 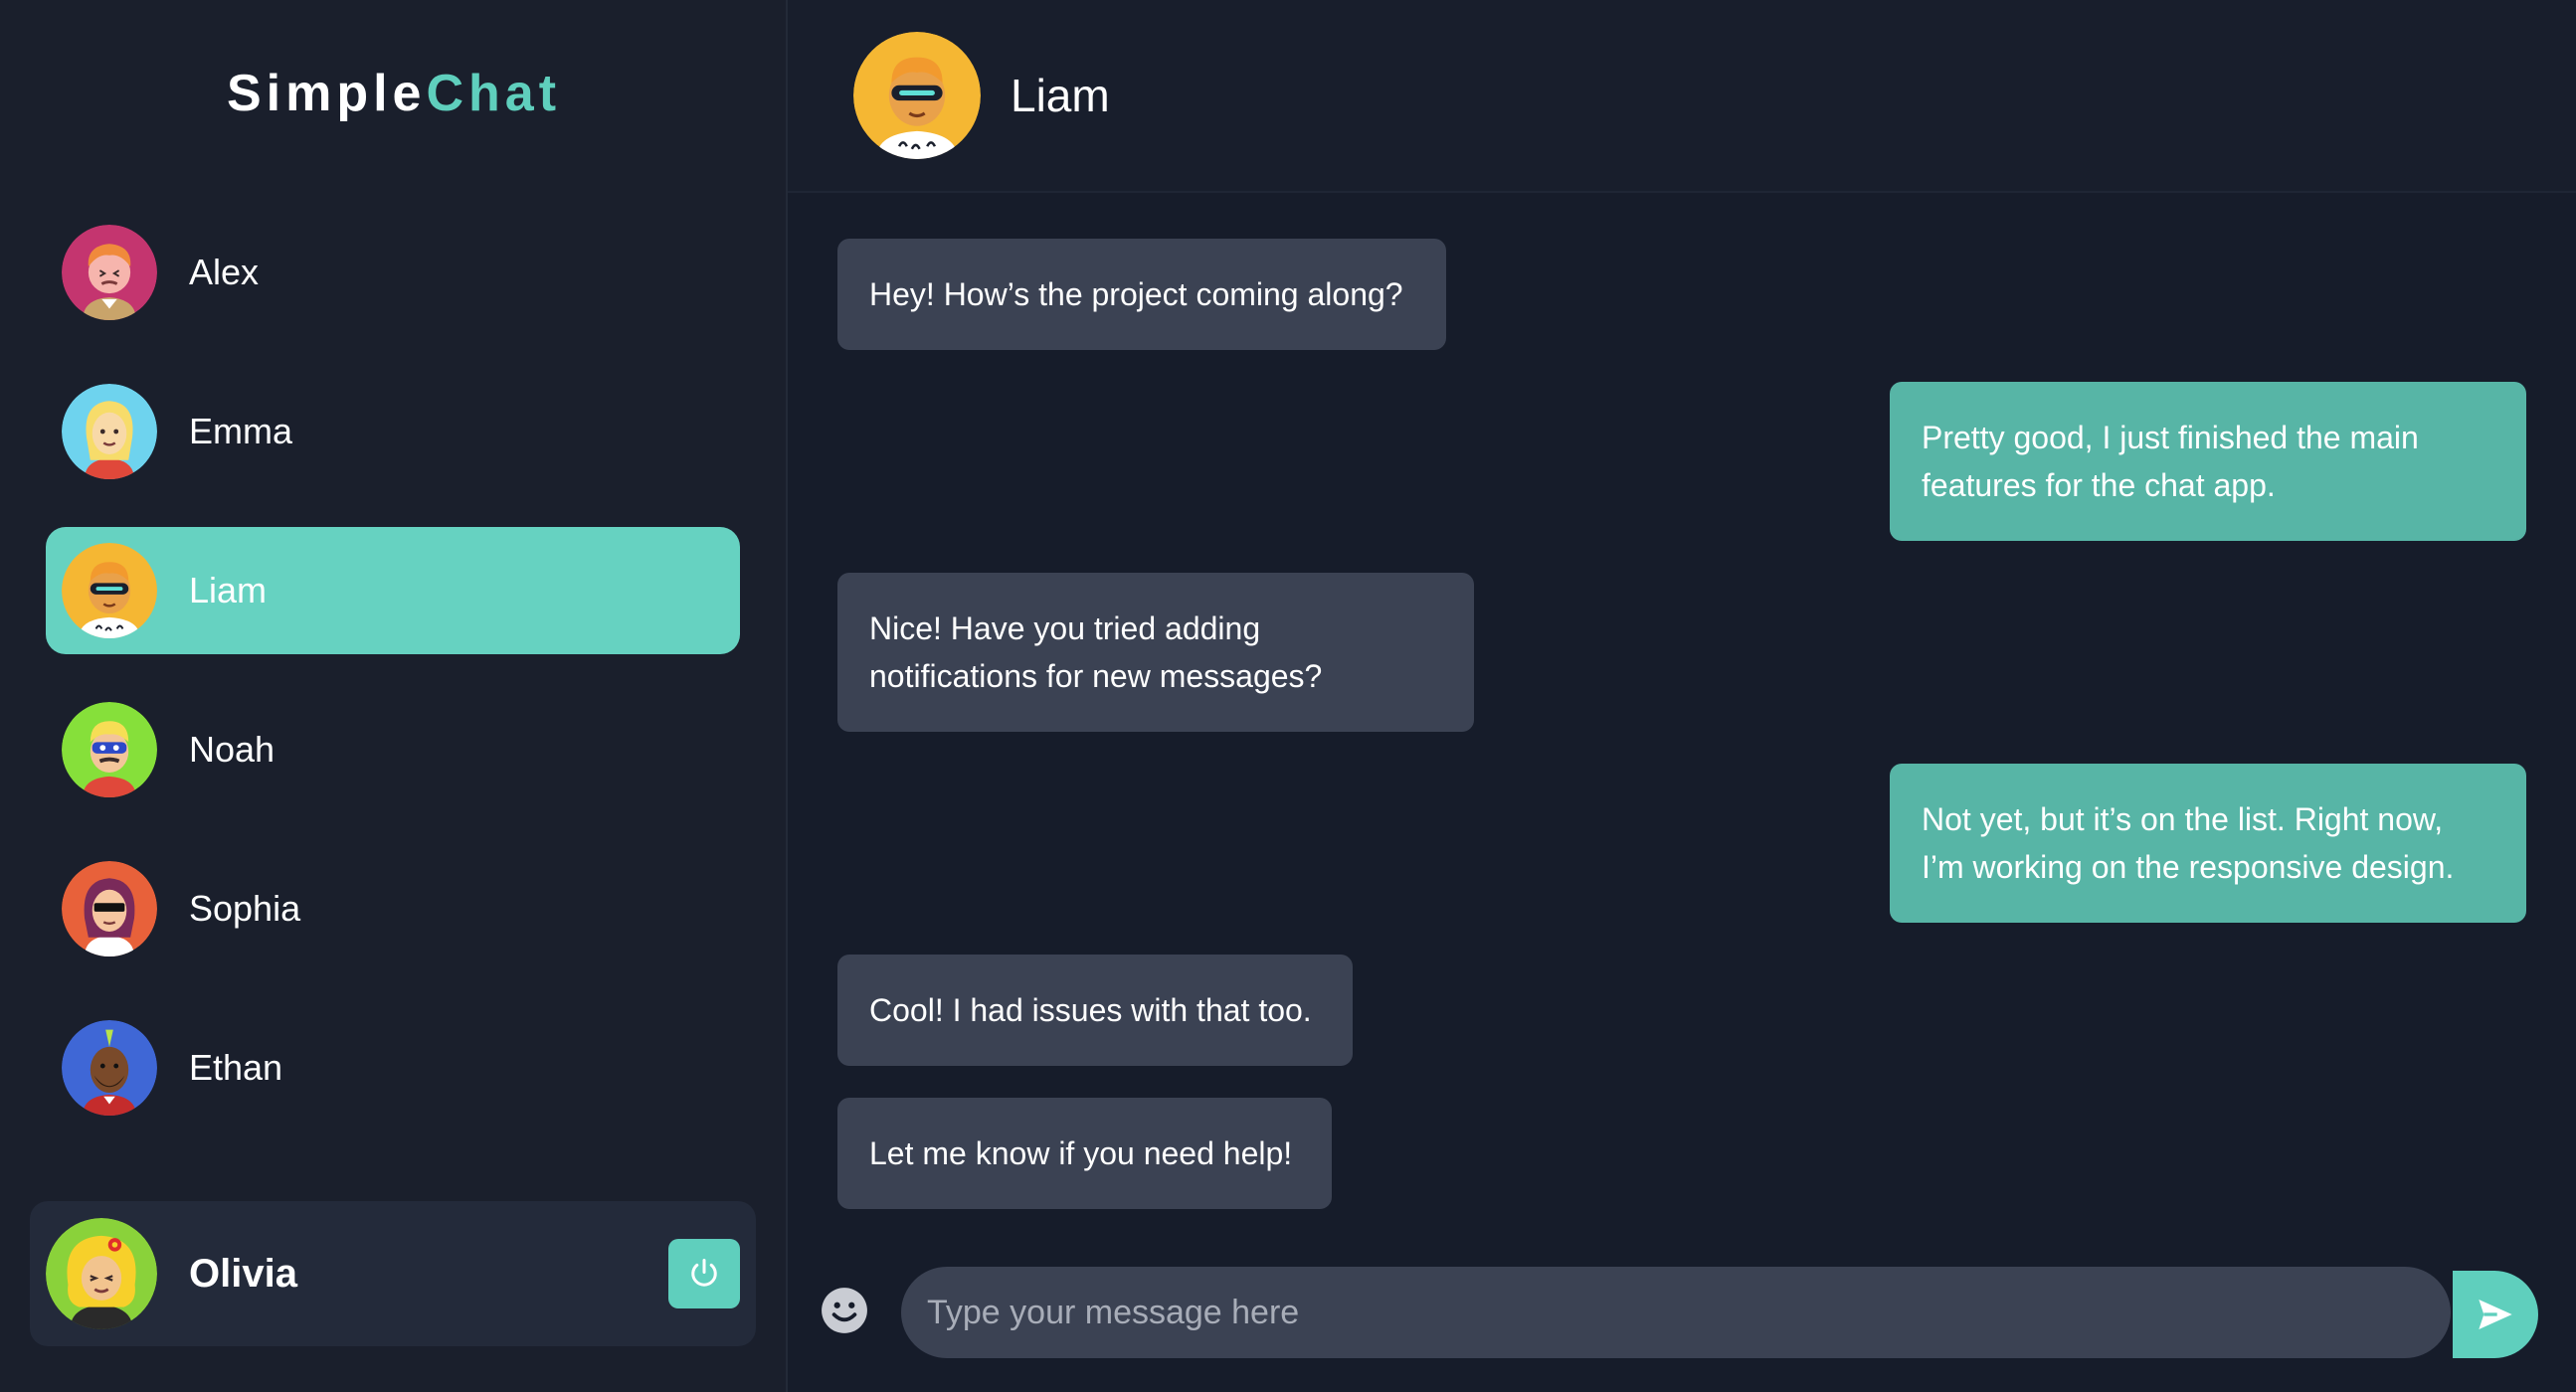 I want to click on logout-button, so click(x=704, y=1273).